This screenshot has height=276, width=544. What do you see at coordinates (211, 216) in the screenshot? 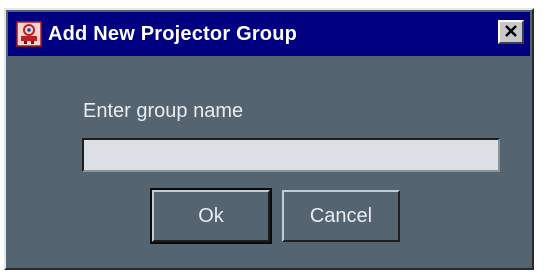
I see `ok-button: Ok` at bounding box center [211, 216].